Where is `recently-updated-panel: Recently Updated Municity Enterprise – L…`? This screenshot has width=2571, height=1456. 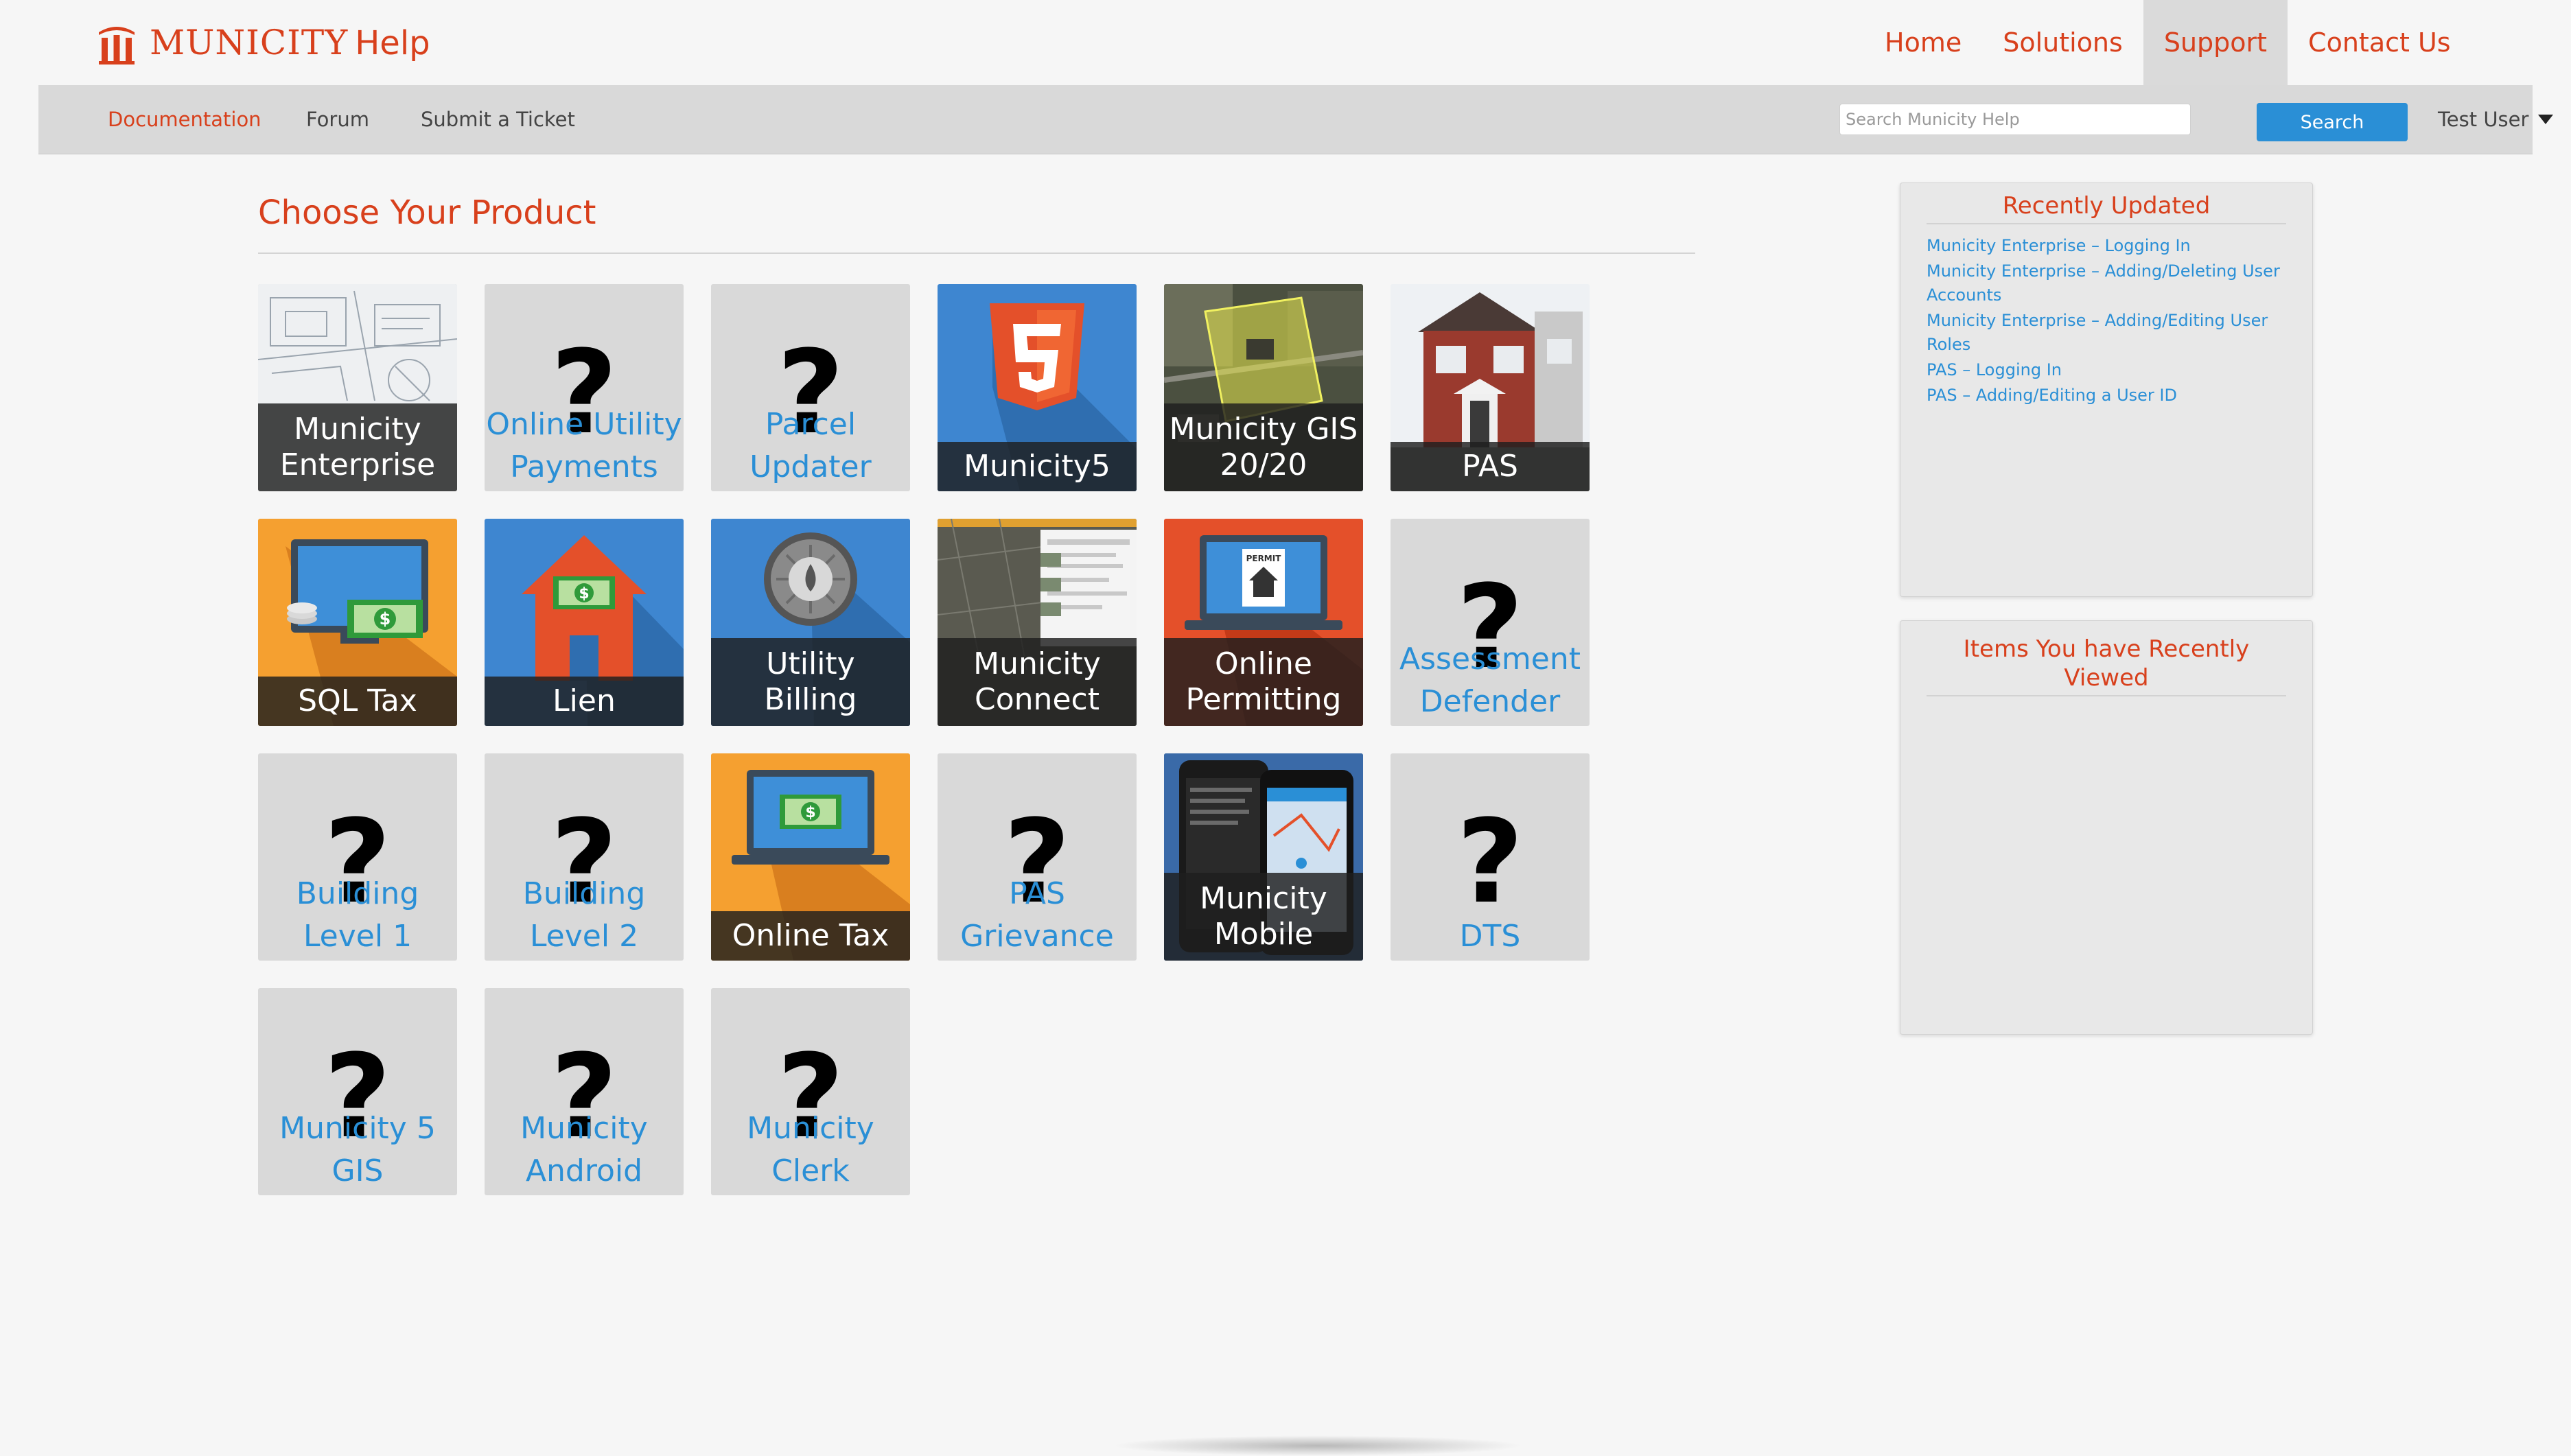
recently-updated-panel: Recently Updated Municity Enterprise – L… is located at coordinates (2106, 390).